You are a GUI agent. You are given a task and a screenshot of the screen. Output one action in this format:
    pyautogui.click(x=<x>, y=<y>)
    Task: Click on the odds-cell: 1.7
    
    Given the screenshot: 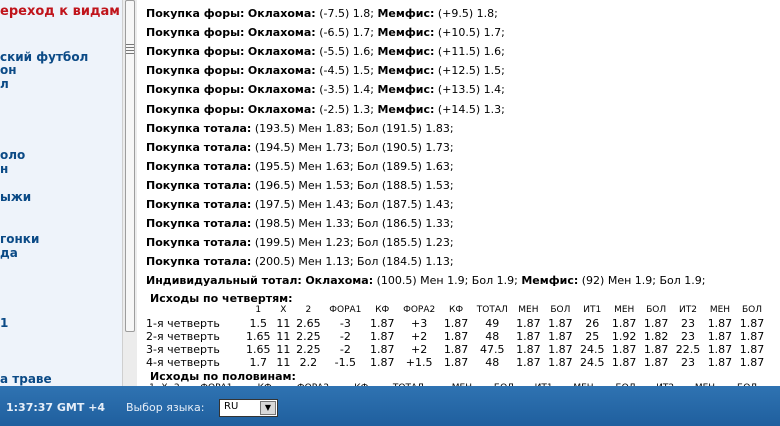 What is the action you would take?
    pyautogui.click(x=258, y=362)
    